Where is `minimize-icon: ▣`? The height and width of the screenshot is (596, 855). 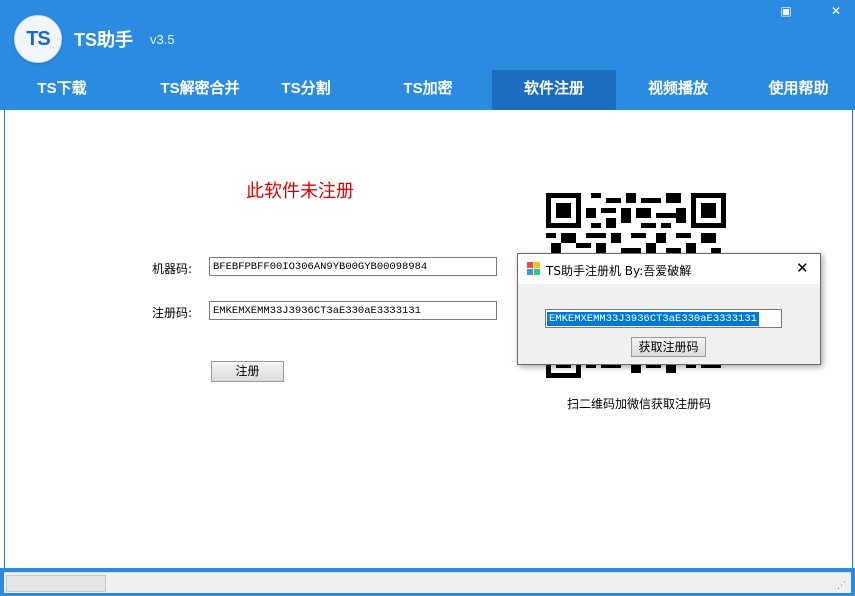
minimize-icon: ▣ is located at coordinates (786, 11).